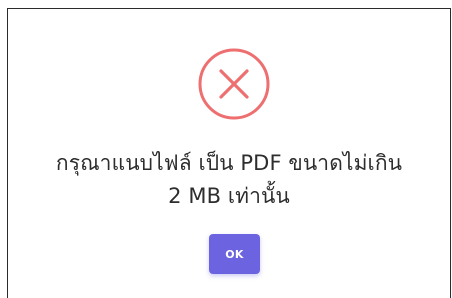 The height and width of the screenshot is (298, 452). What do you see at coordinates (234, 84) in the screenshot?
I see `error-x-circle-icon` at bounding box center [234, 84].